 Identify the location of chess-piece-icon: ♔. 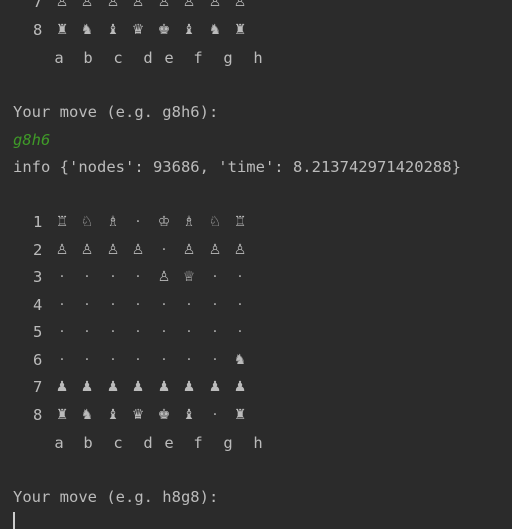
(164, 222).